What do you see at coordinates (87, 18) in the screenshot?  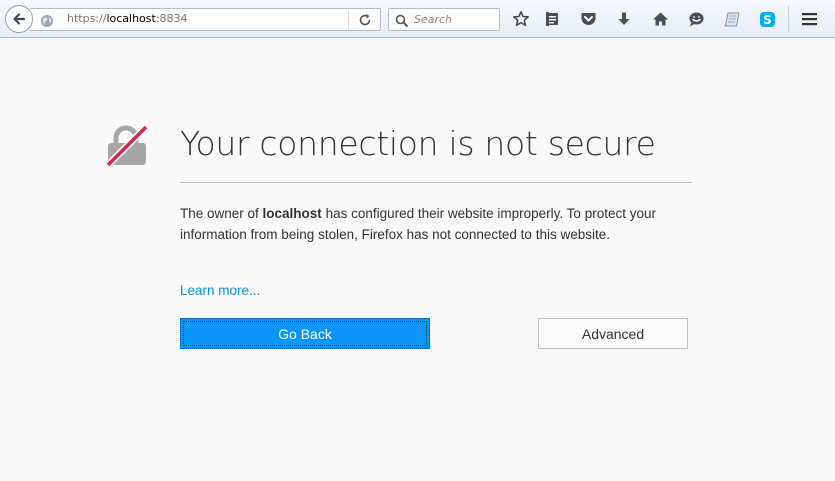 I see `url-scheme: https://` at bounding box center [87, 18].